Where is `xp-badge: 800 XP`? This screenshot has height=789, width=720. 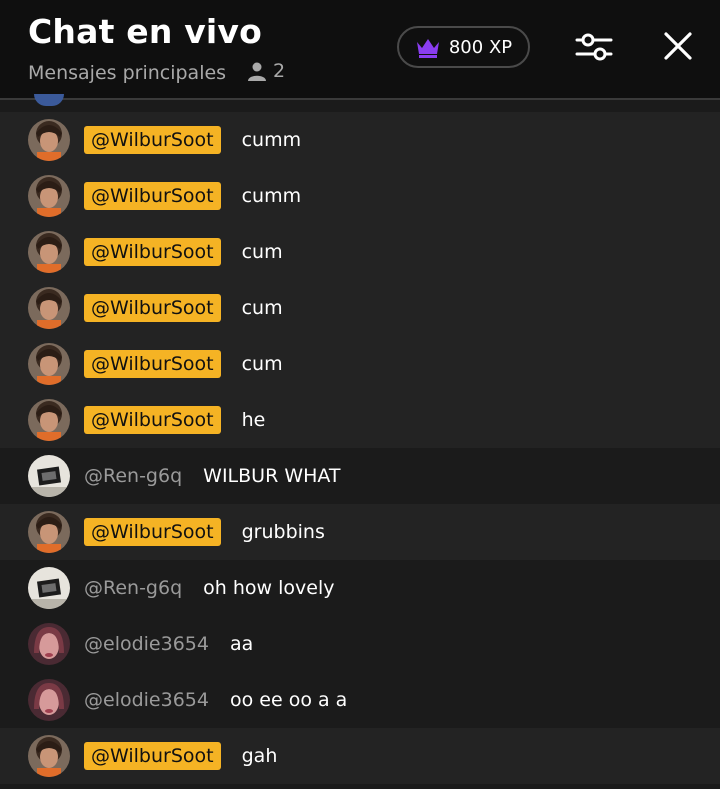 xp-badge: 800 XP is located at coordinates (463, 47).